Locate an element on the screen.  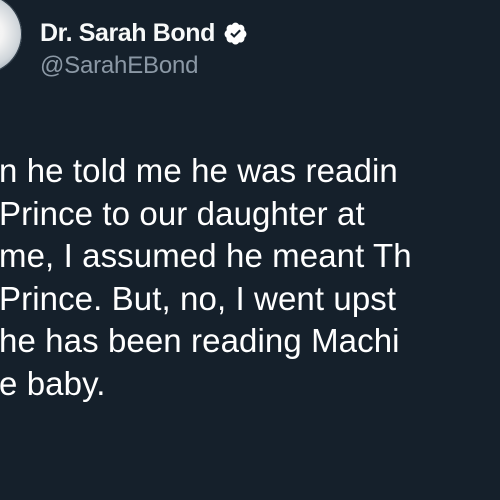
display-name: Dr. Sarah Bond is located at coordinates (127, 33).